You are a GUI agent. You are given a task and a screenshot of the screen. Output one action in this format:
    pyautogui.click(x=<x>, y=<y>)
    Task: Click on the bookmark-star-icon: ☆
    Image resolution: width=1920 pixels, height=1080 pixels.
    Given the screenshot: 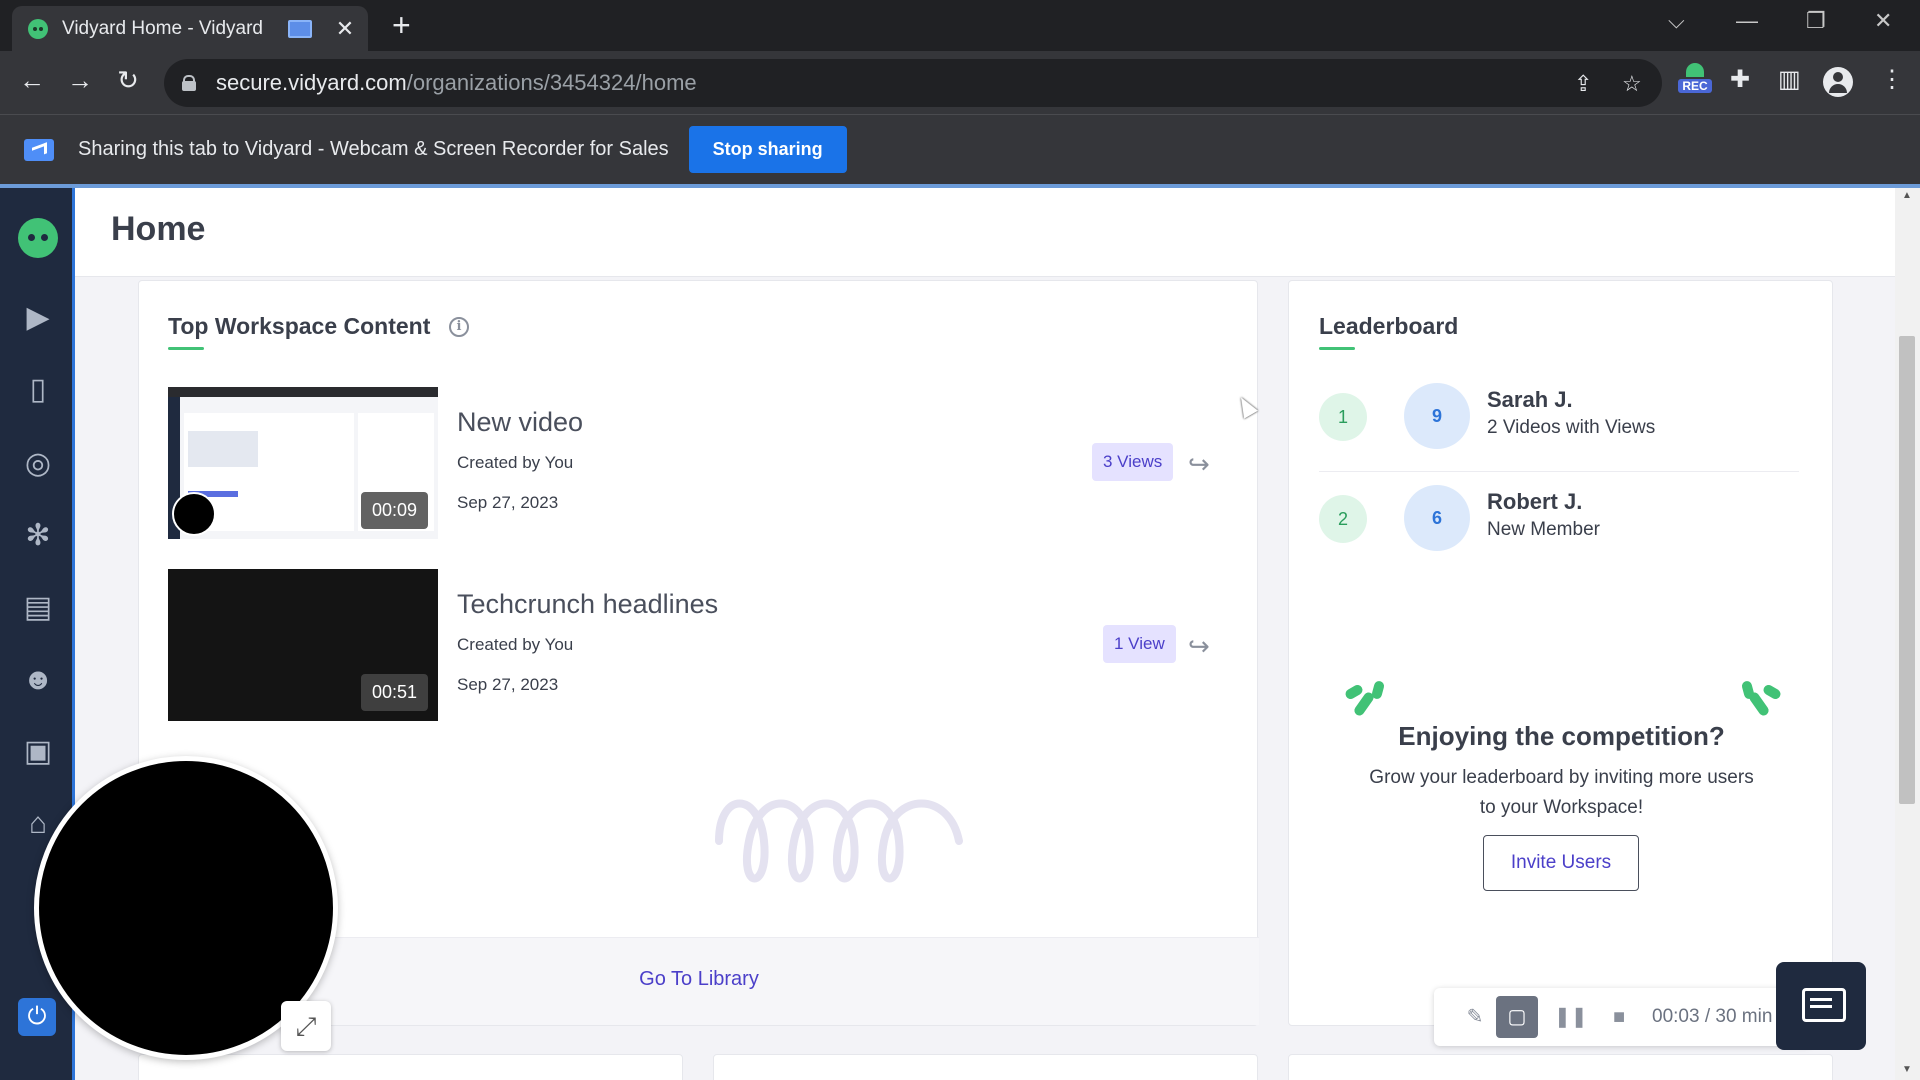 What is the action you would take?
    pyautogui.click(x=1632, y=84)
    